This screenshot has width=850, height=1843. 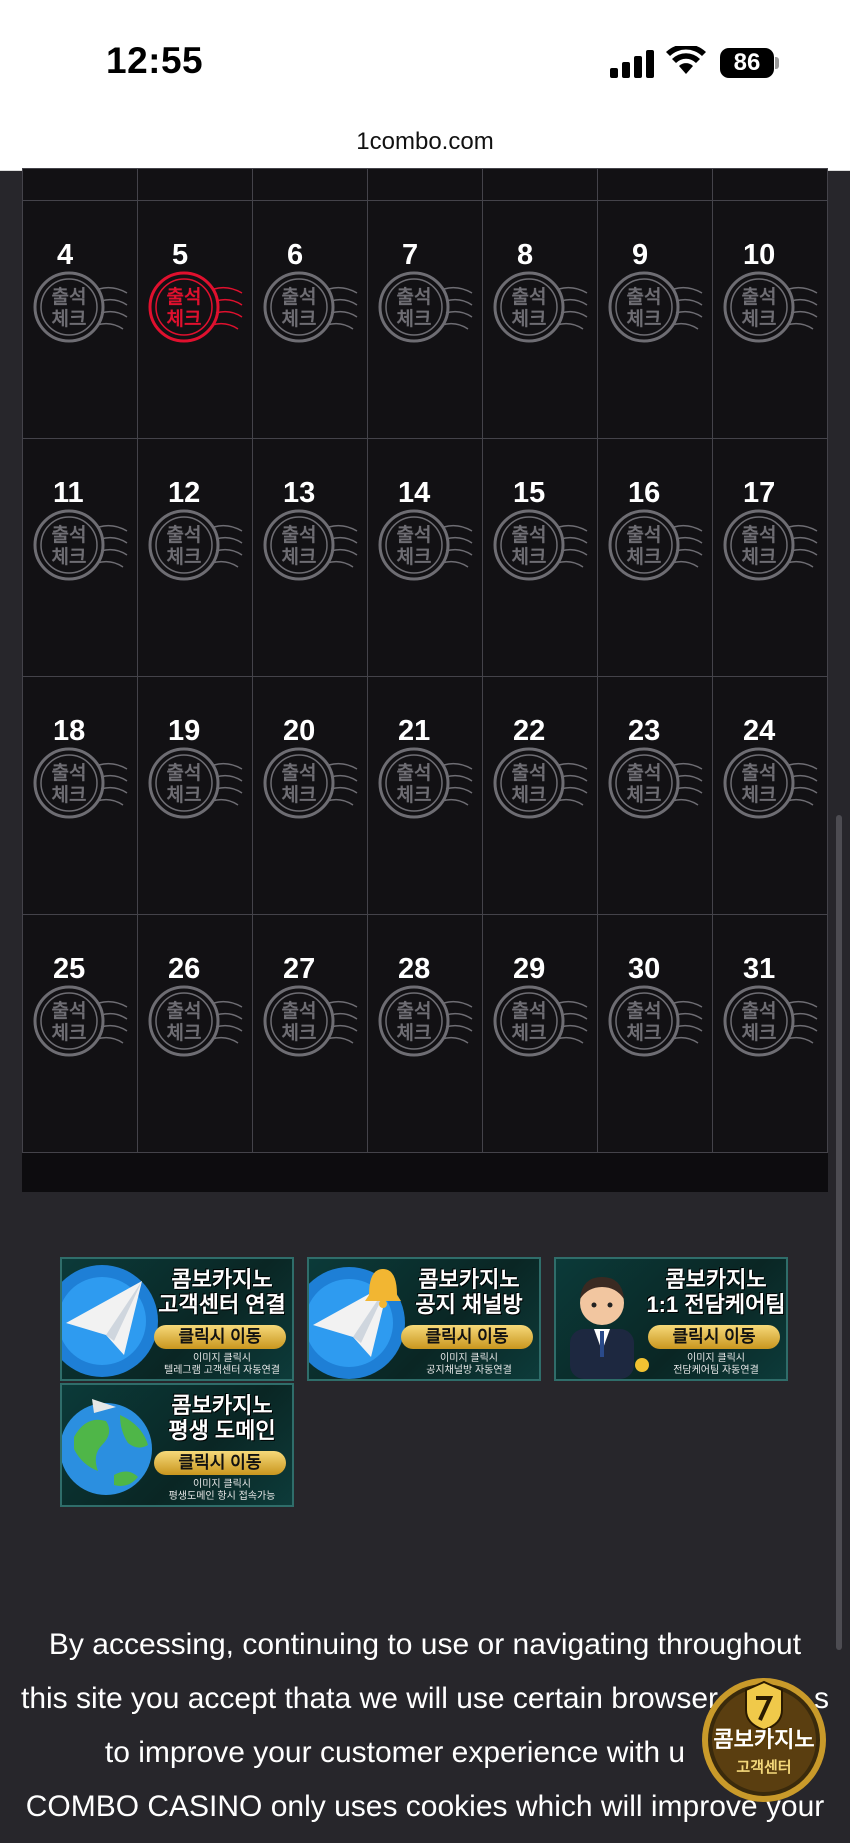 I want to click on banner-caption: 이미지 클릭시 텔레그램 고객센터 자동연결, so click(x=222, y=1364).